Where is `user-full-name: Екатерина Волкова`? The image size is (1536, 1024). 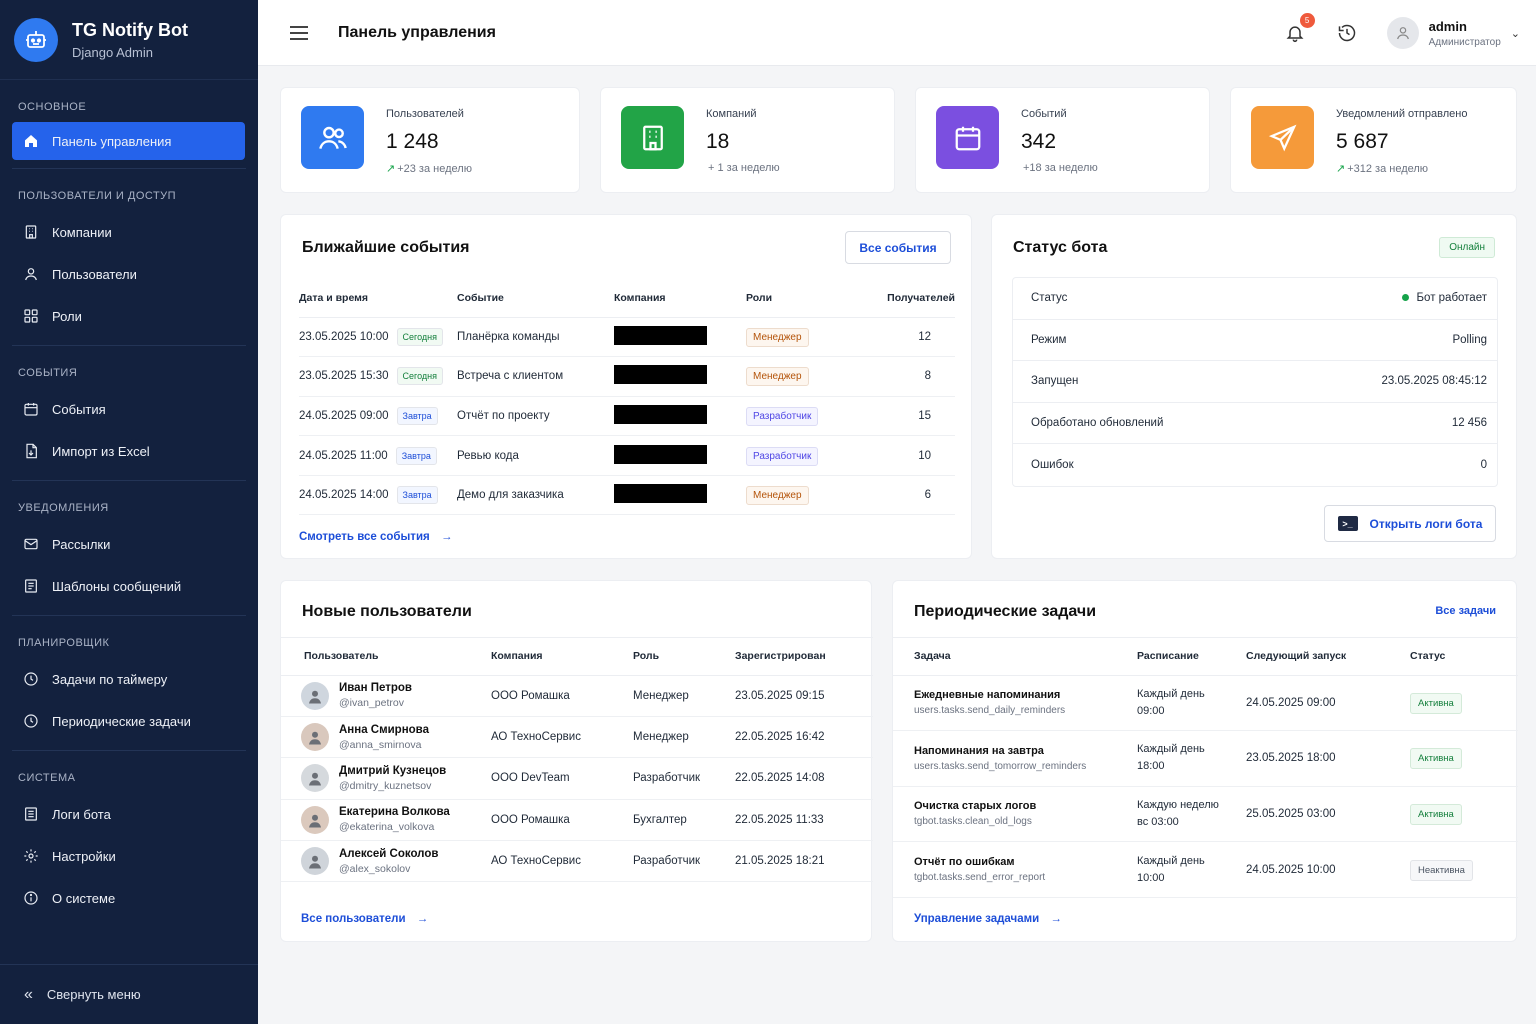
user-full-name: Екатерина Волкова is located at coordinates (394, 812).